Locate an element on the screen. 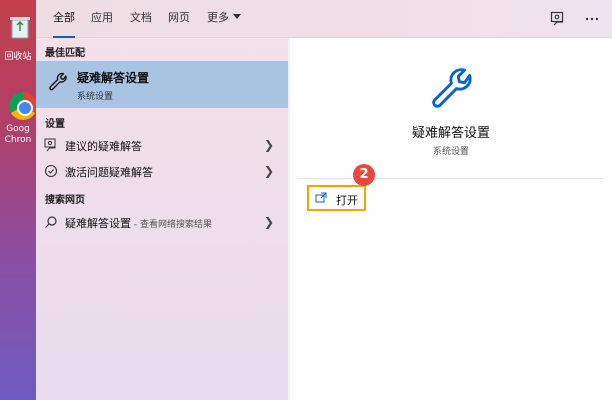 The height and width of the screenshot is (400, 612). tab-web: 网页 is located at coordinates (179, 19).